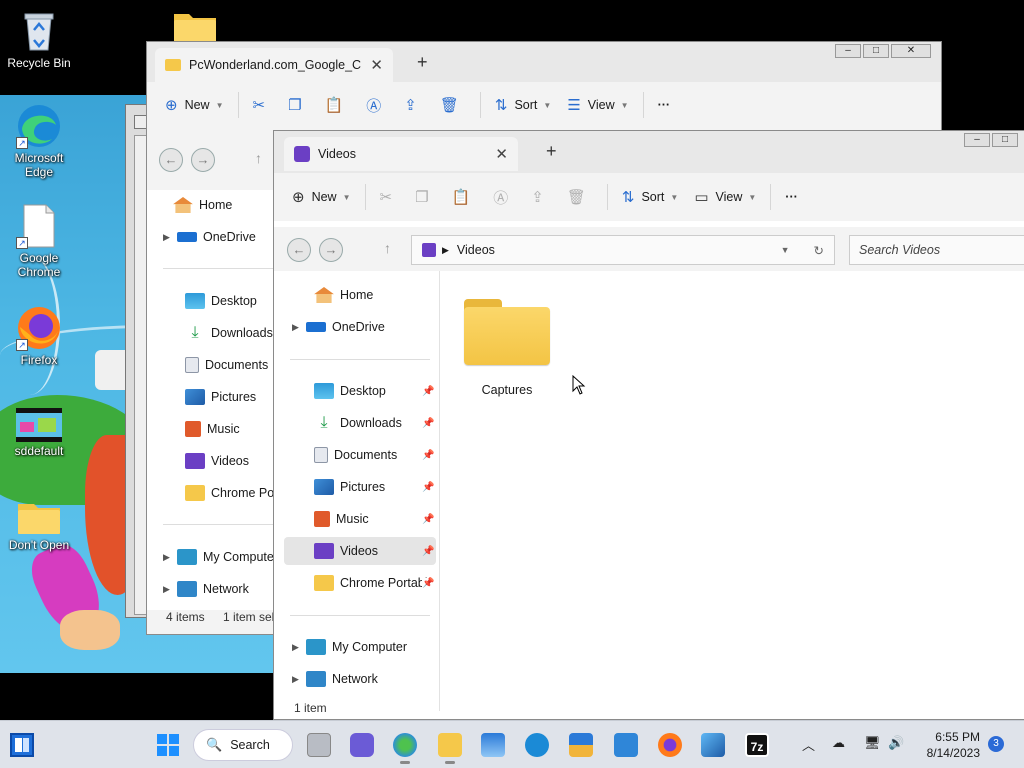 This screenshot has height=768, width=1024. What do you see at coordinates (819, 250) in the screenshot?
I see `refresh-icon: ↻` at bounding box center [819, 250].